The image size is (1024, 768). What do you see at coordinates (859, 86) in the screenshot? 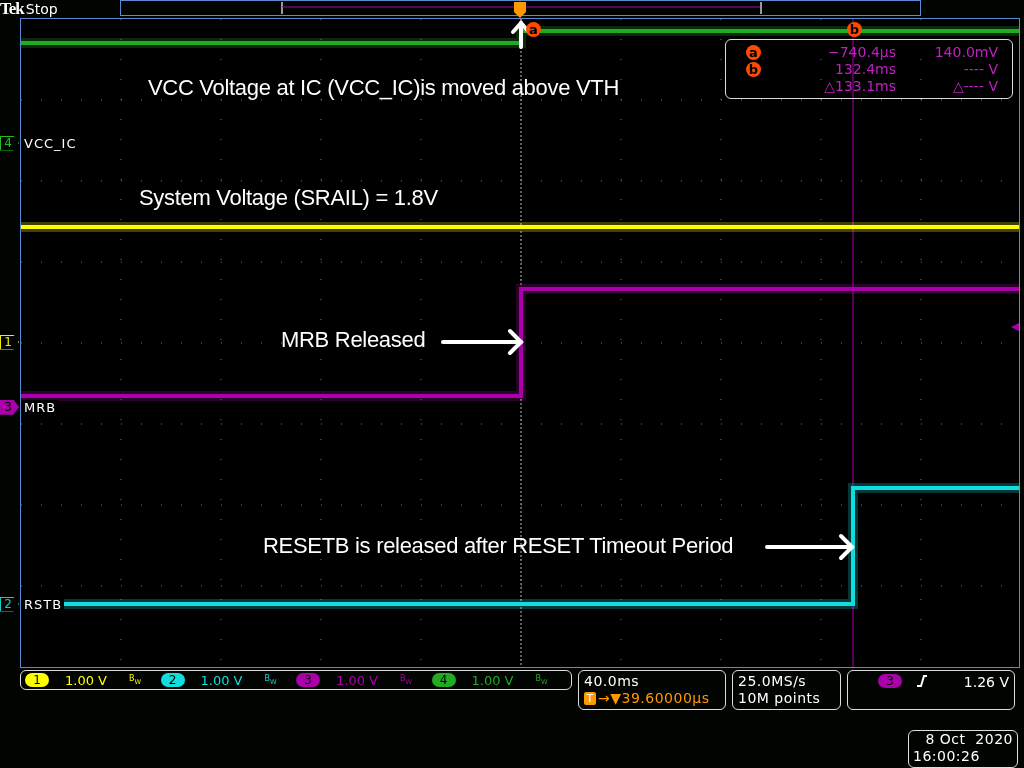
I see `cursor-time: △133.1ms` at bounding box center [859, 86].